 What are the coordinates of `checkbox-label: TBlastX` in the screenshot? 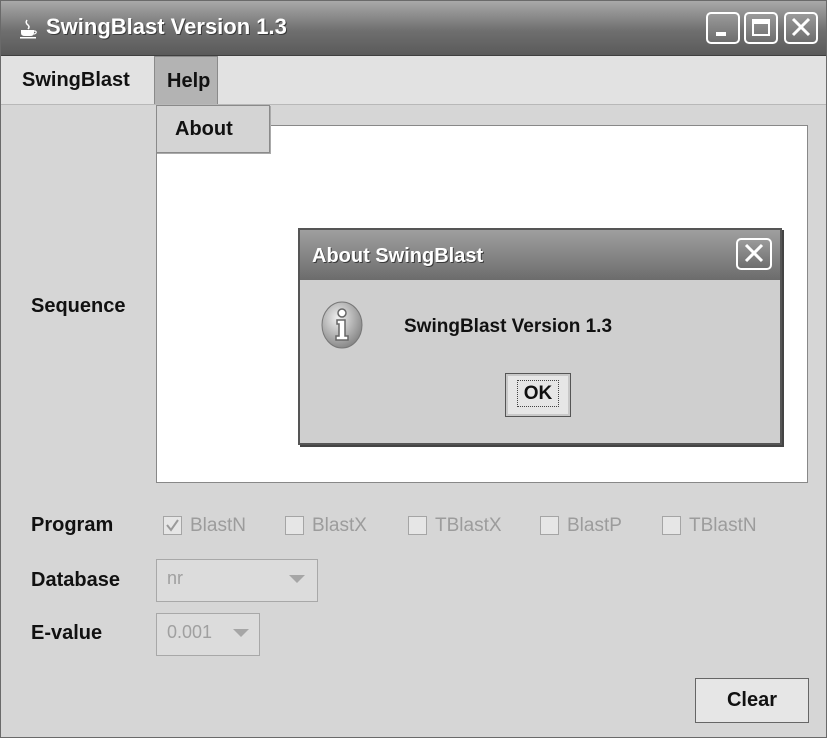 It's located at (468, 525).